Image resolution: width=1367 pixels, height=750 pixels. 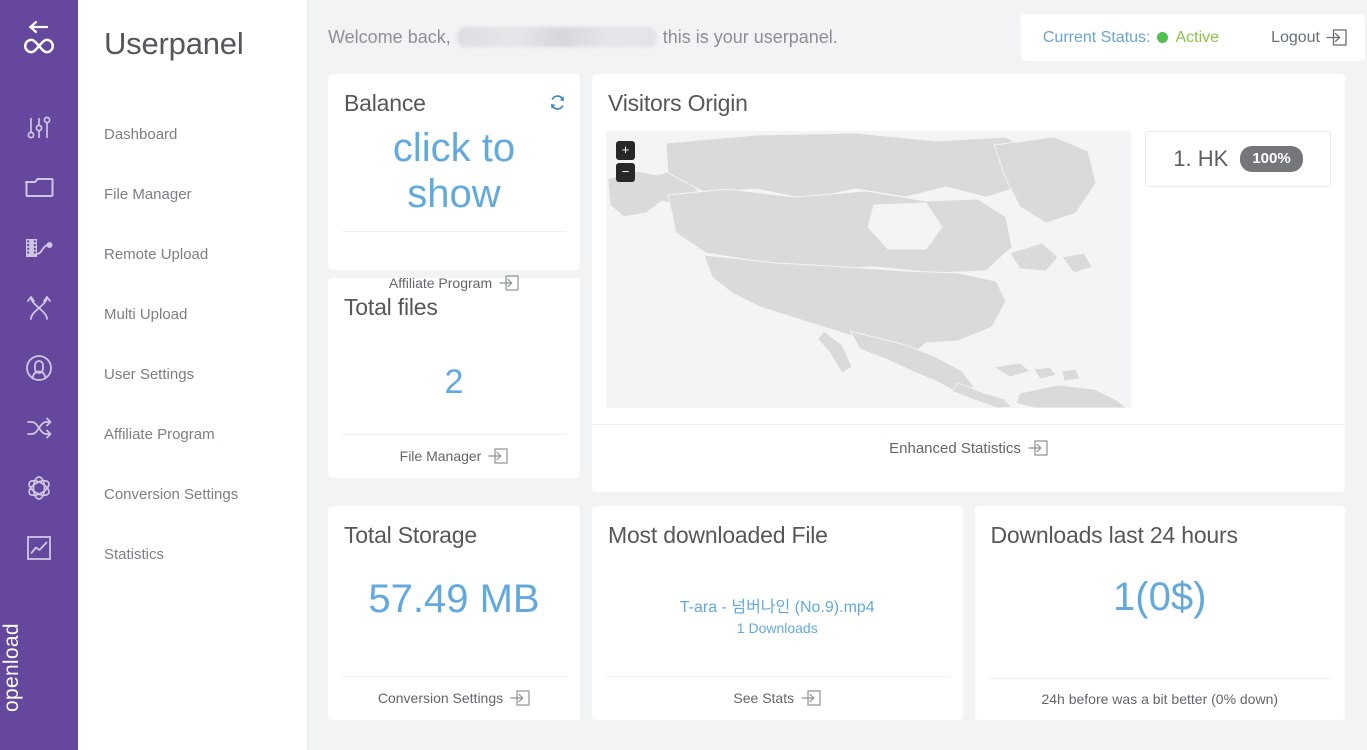 What do you see at coordinates (454, 231) in the screenshot?
I see `balance-divider` at bounding box center [454, 231].